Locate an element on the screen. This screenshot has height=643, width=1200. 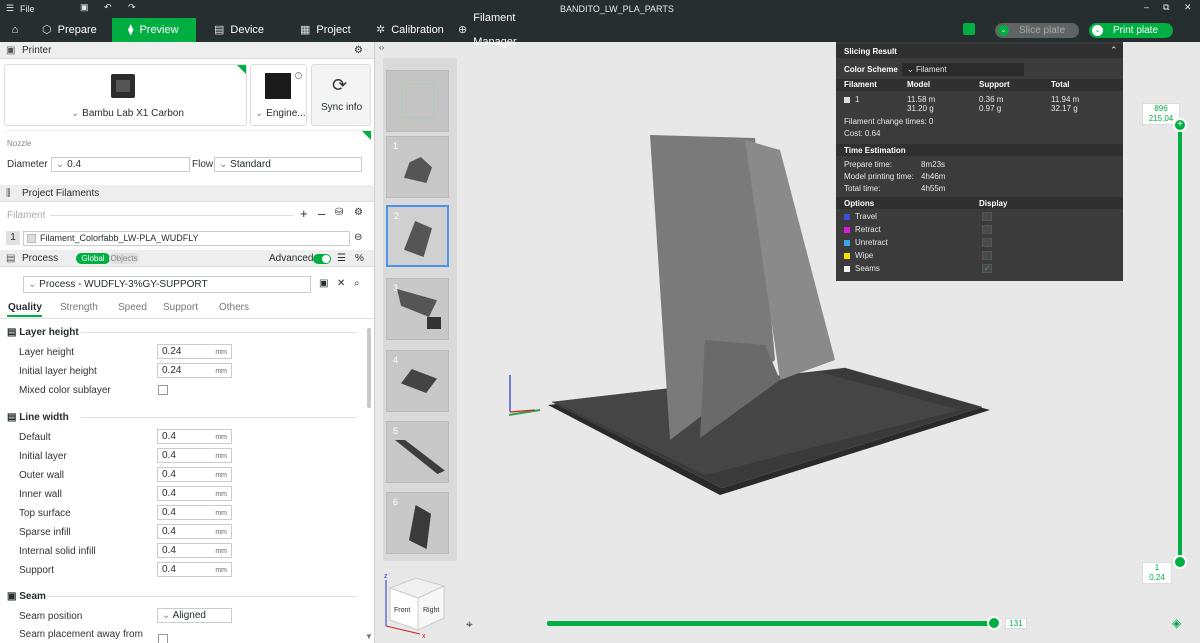
mixed-color-checkbox is located at coordinates (163, 390).